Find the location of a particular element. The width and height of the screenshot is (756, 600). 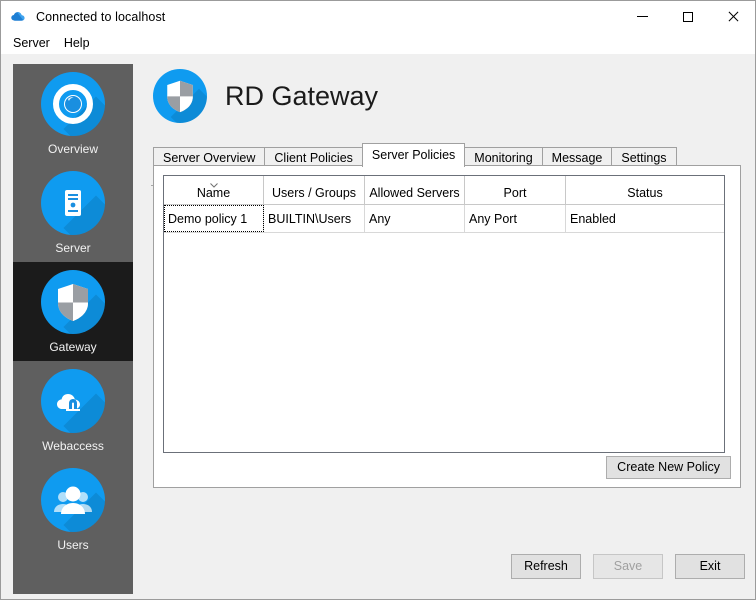

overview-ring-icon is located at coordinates (73, 104).